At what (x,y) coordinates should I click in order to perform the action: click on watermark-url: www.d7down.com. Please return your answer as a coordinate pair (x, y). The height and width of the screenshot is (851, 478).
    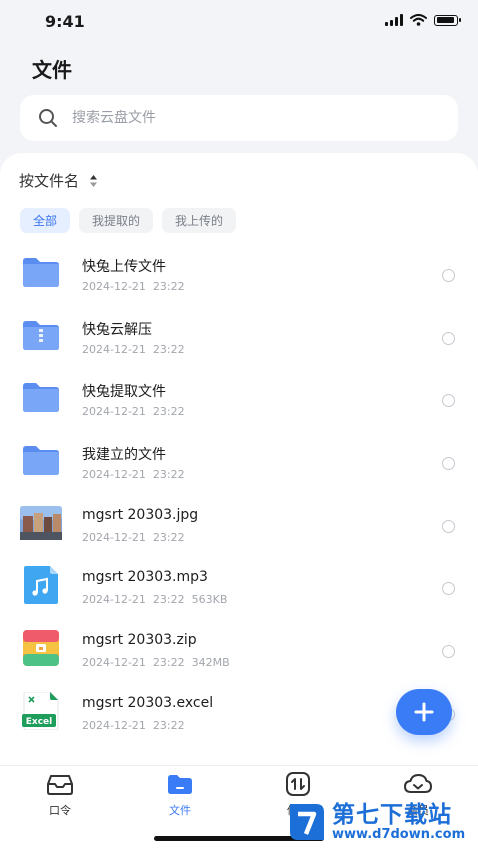
    Looking at the image, I should click on (399, 834).